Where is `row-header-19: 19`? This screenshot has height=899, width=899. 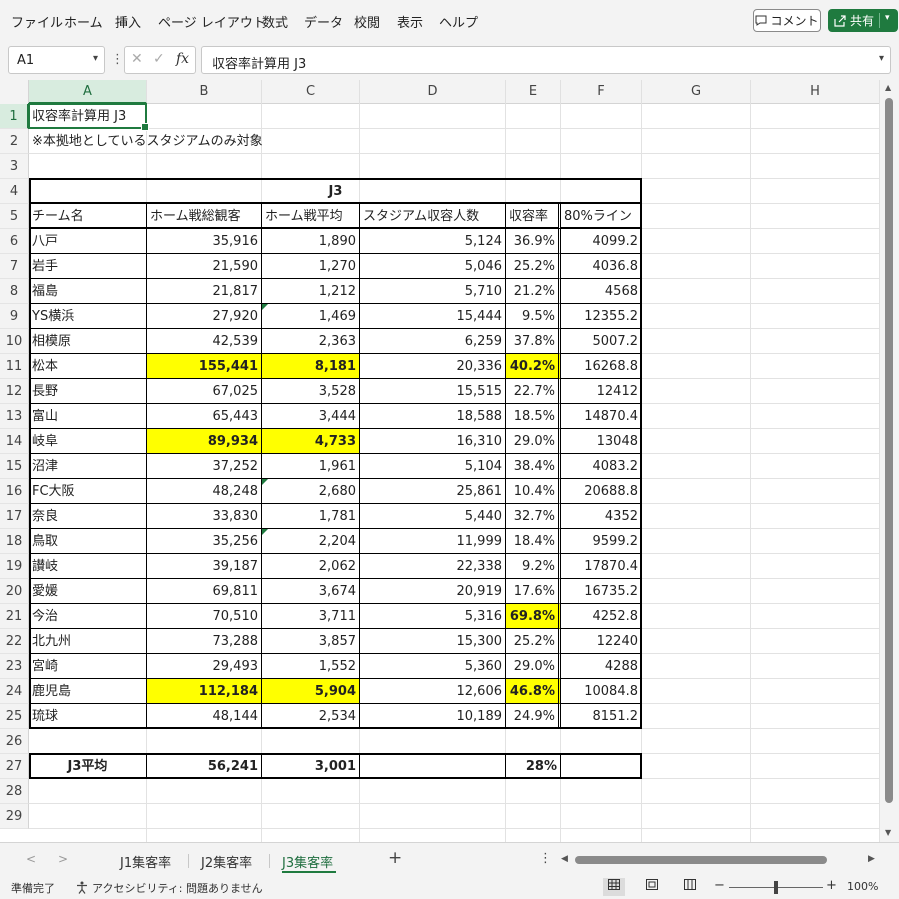
row-header-19: 19 is located at coordinates (14, 566).